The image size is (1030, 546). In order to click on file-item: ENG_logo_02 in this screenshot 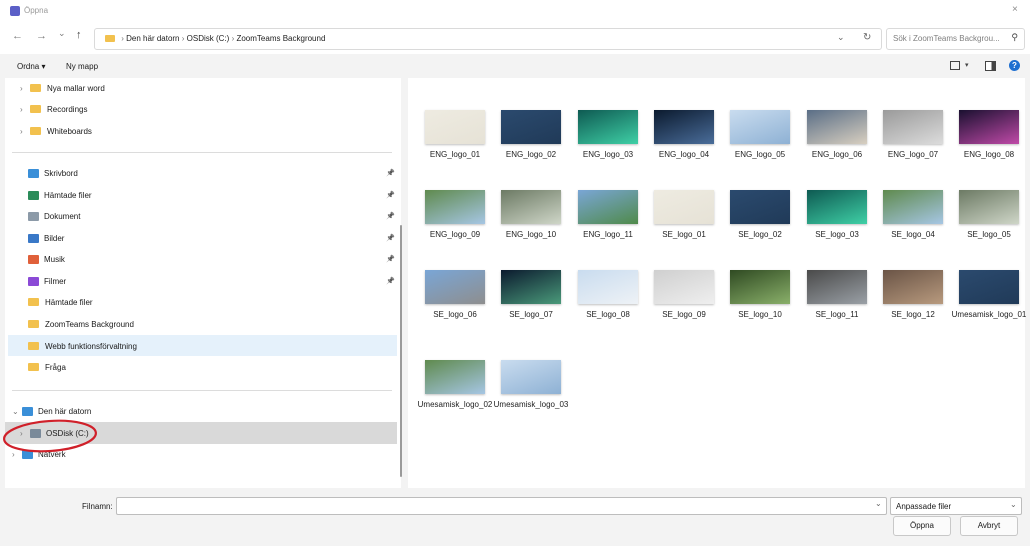, I will do `click(531, 135)`.